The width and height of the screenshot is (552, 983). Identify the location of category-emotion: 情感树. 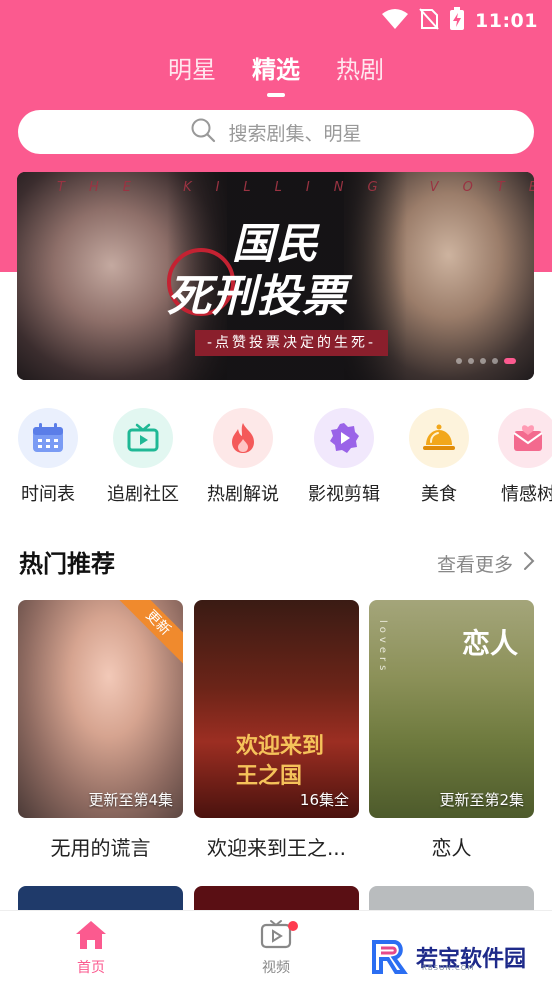
(515, 457).